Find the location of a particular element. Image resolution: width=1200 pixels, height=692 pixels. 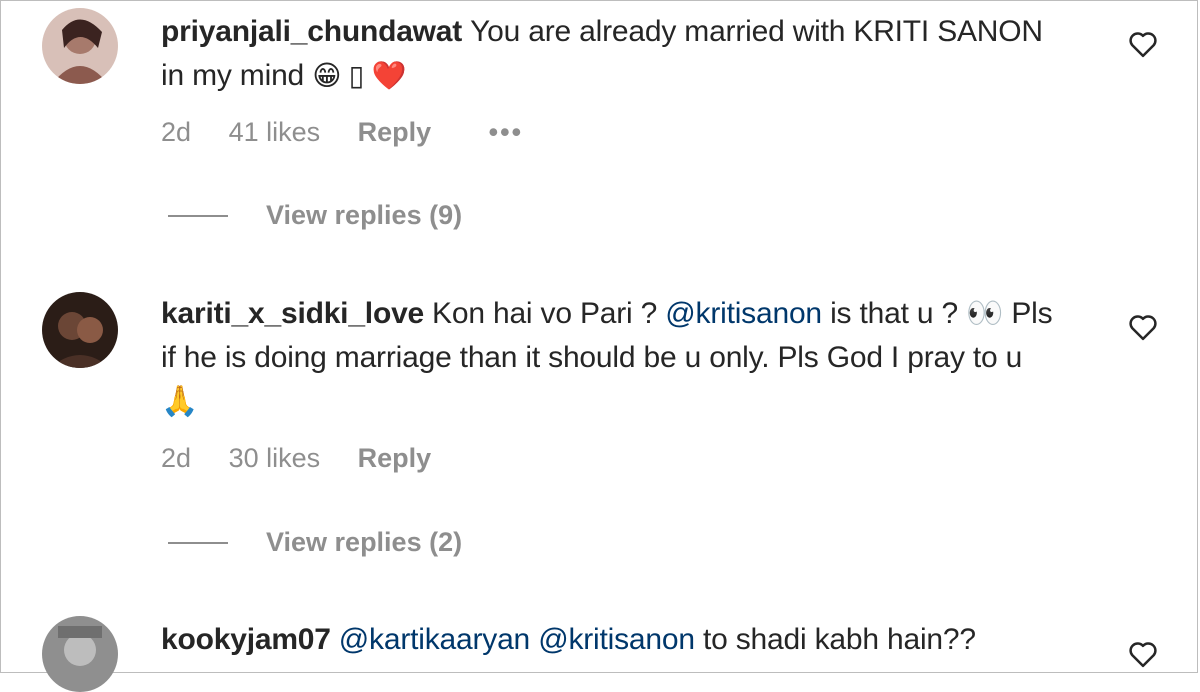

view-replies-button: View replies (9) is located at coordinates (315, 215).